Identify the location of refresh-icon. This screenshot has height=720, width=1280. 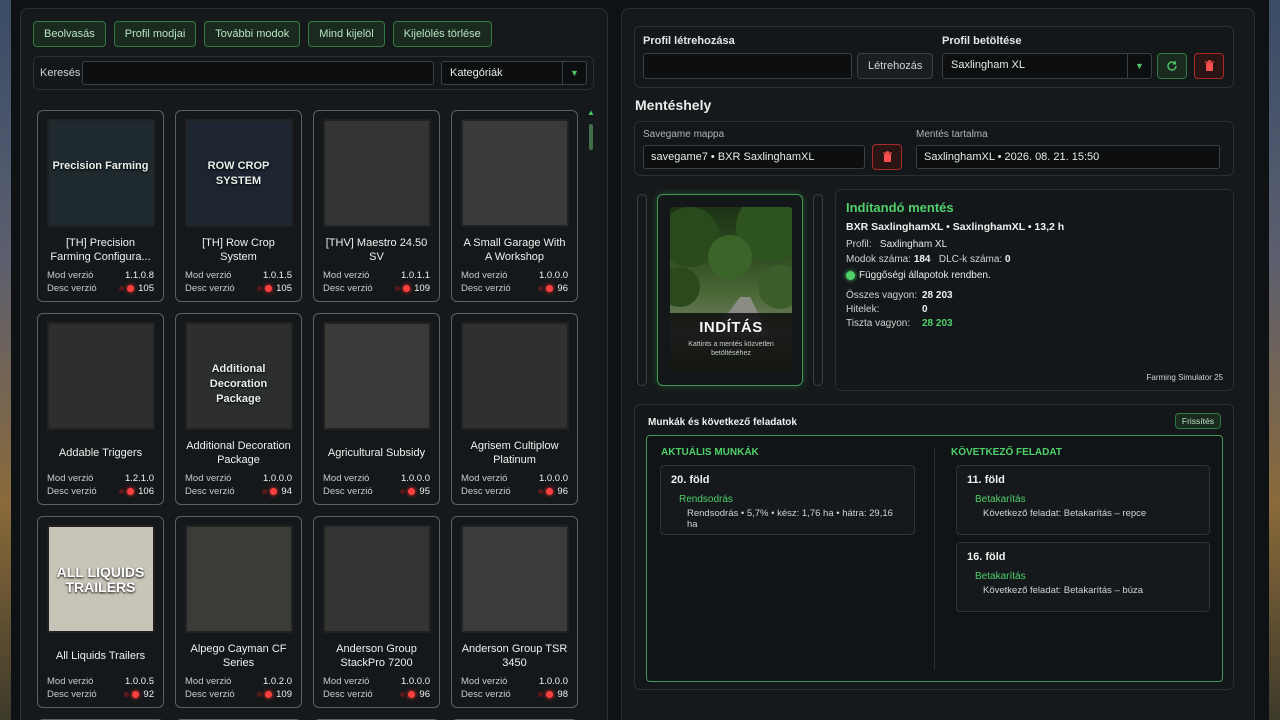
(1172, 66).